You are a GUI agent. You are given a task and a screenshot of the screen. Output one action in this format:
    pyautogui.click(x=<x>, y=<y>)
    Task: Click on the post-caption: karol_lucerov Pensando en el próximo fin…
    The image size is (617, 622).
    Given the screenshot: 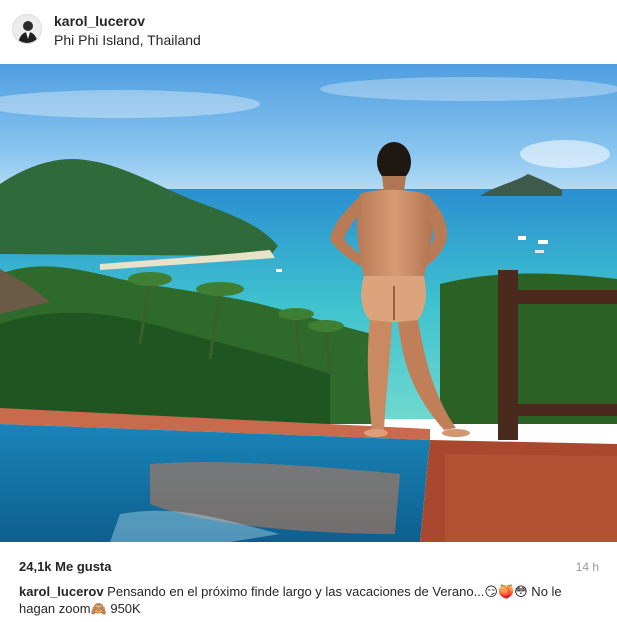 What is the action you would take?
    pyautogui.click(x=309, y=600)
    